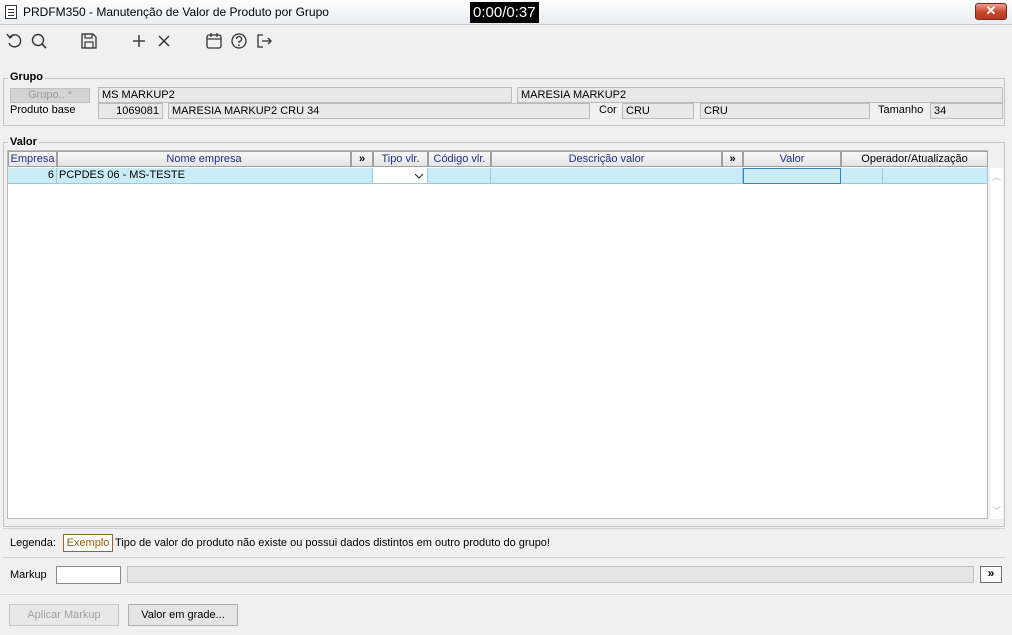  What do you see at coordinates (608, 110) in the screenshot?
I see `cor-label: Cor` at bounding box center [608, 110].